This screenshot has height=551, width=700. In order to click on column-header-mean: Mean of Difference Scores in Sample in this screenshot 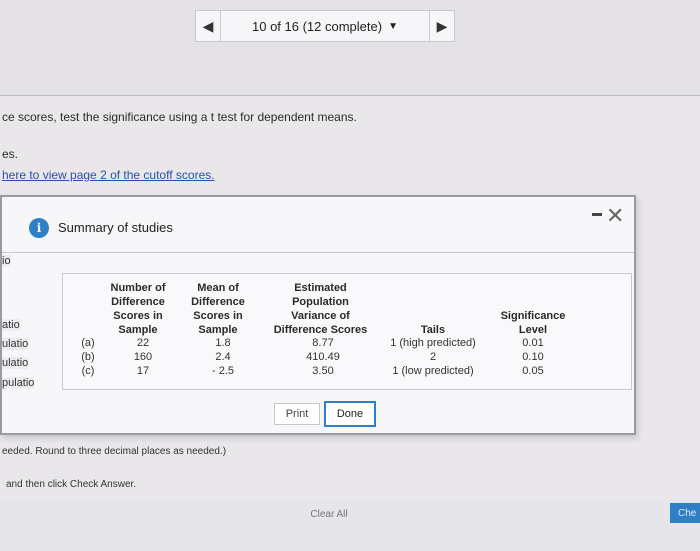, I will do `click(218, 309)`.